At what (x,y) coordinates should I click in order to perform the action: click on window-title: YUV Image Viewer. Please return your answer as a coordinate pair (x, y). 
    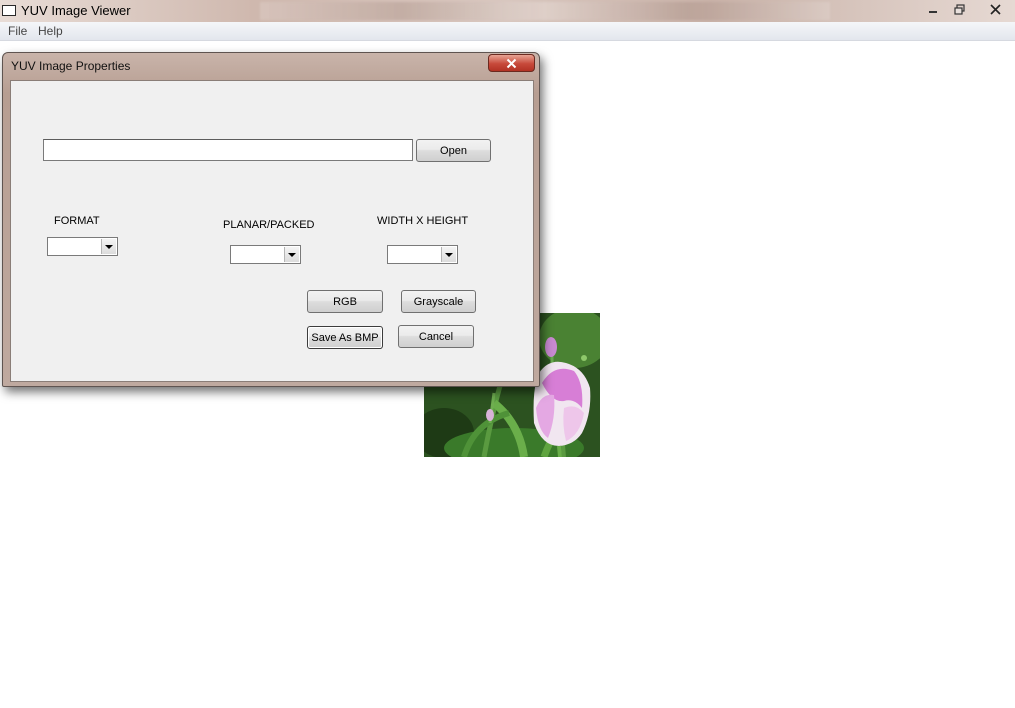
    Looking at the image, I should click on (76, 10).